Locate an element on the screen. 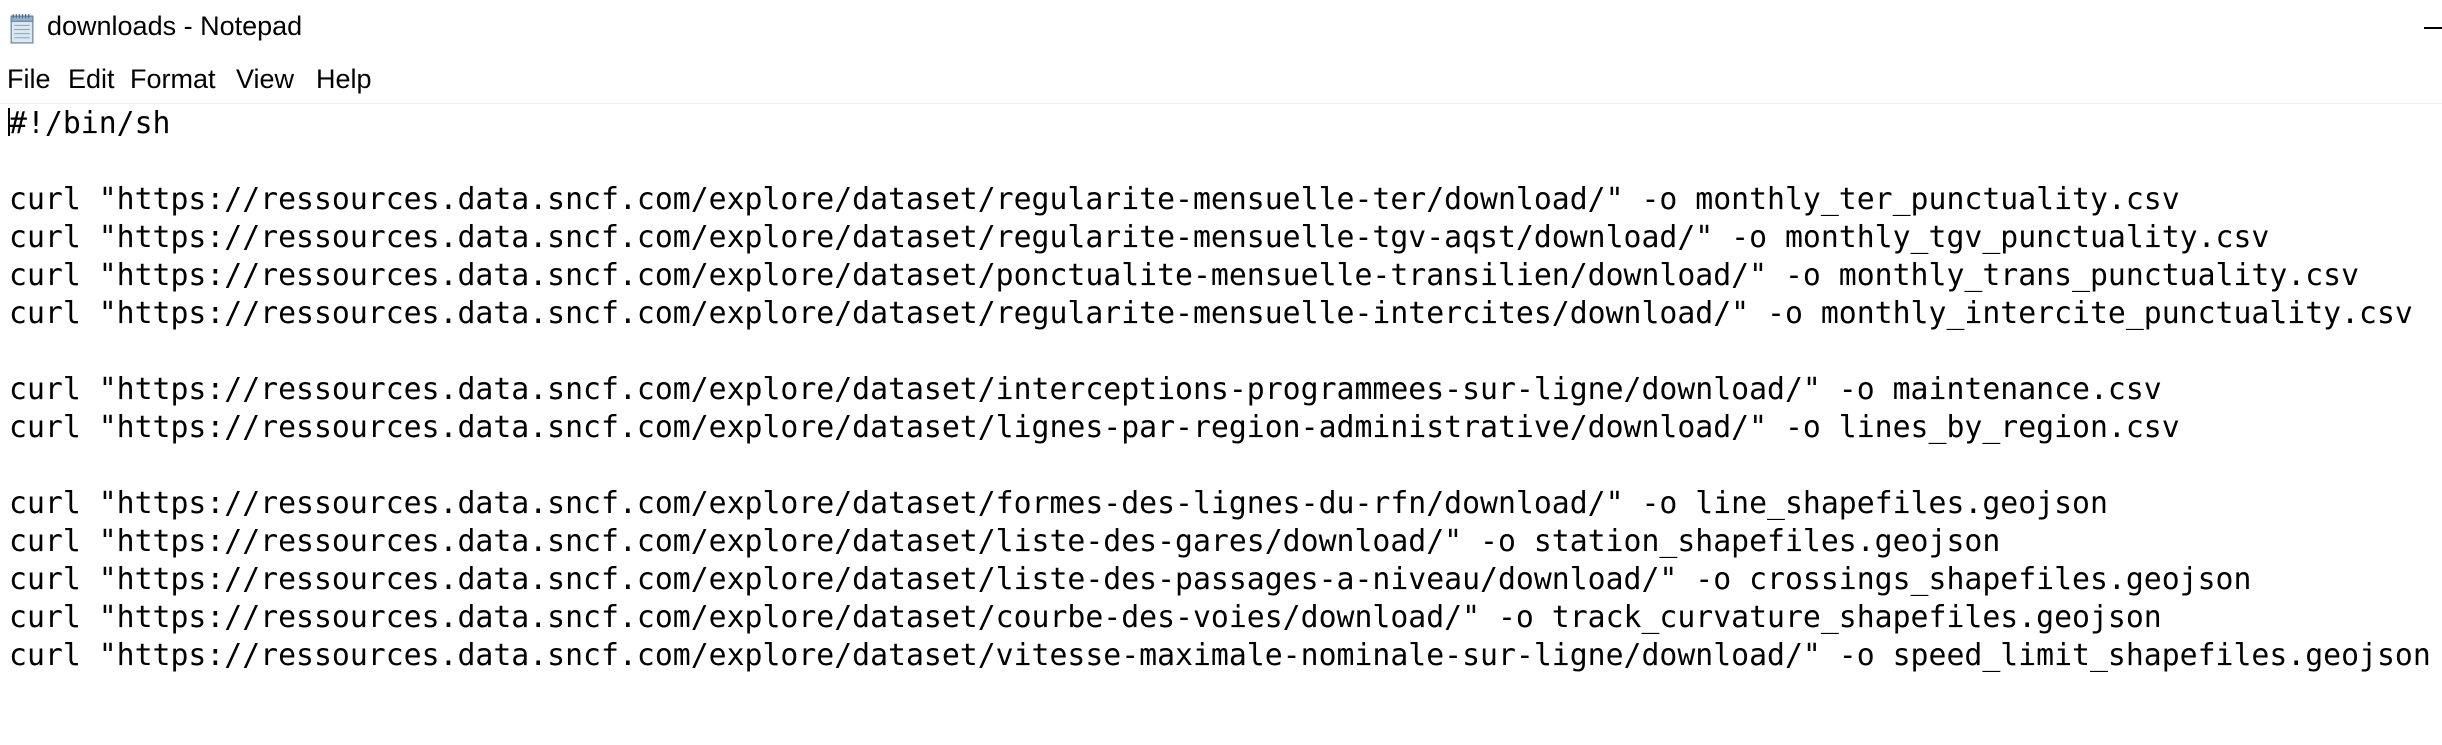 The width and height of the screenshot is (2442, 745). minimize-button is located at coordinates (2427, 29).